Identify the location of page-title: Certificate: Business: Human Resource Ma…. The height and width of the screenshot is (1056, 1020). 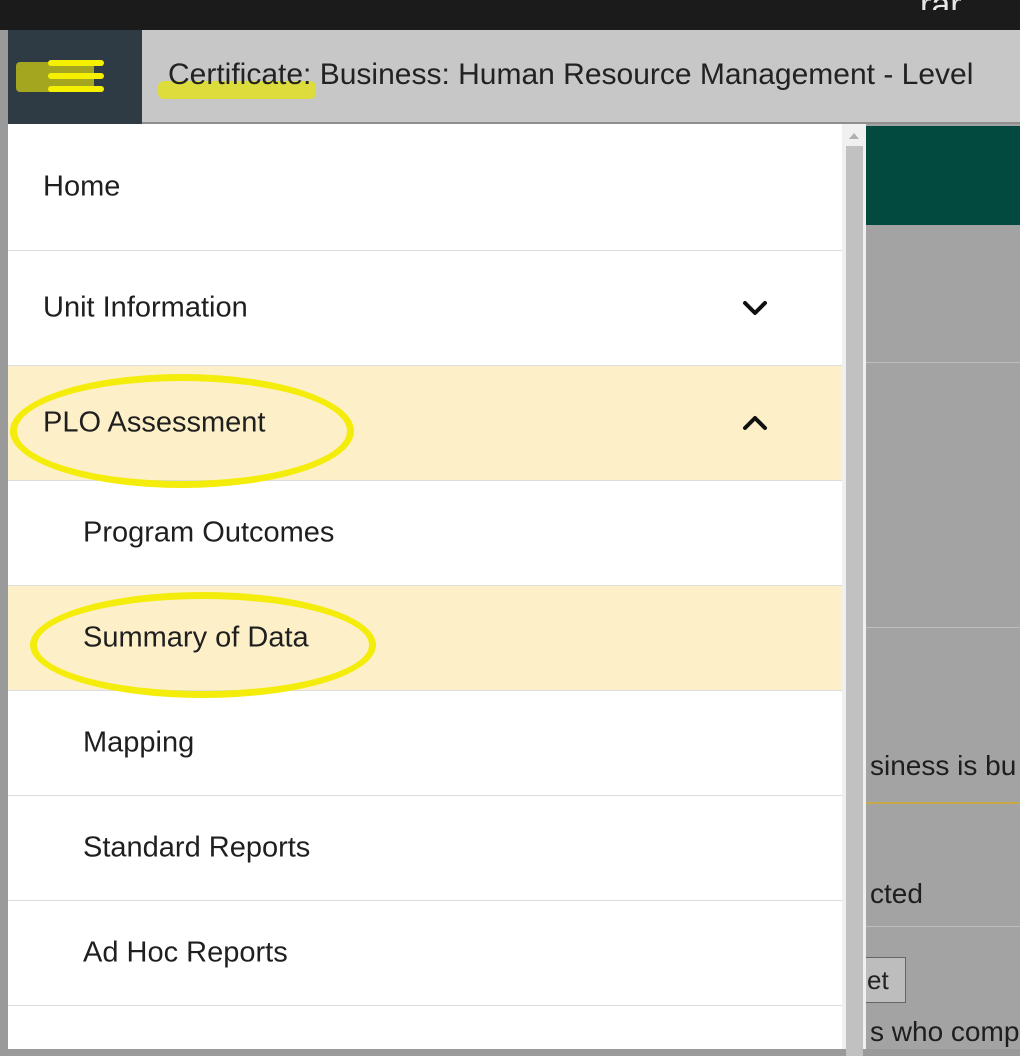
(571, 74).